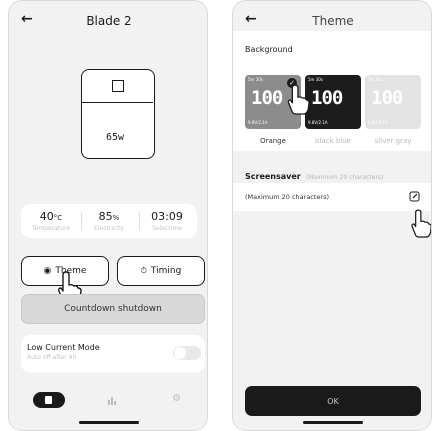 This screenshot has height=431, width=437. I want to click on countdown-shutdown-button: Countdown shutdown, so click(113, 309).